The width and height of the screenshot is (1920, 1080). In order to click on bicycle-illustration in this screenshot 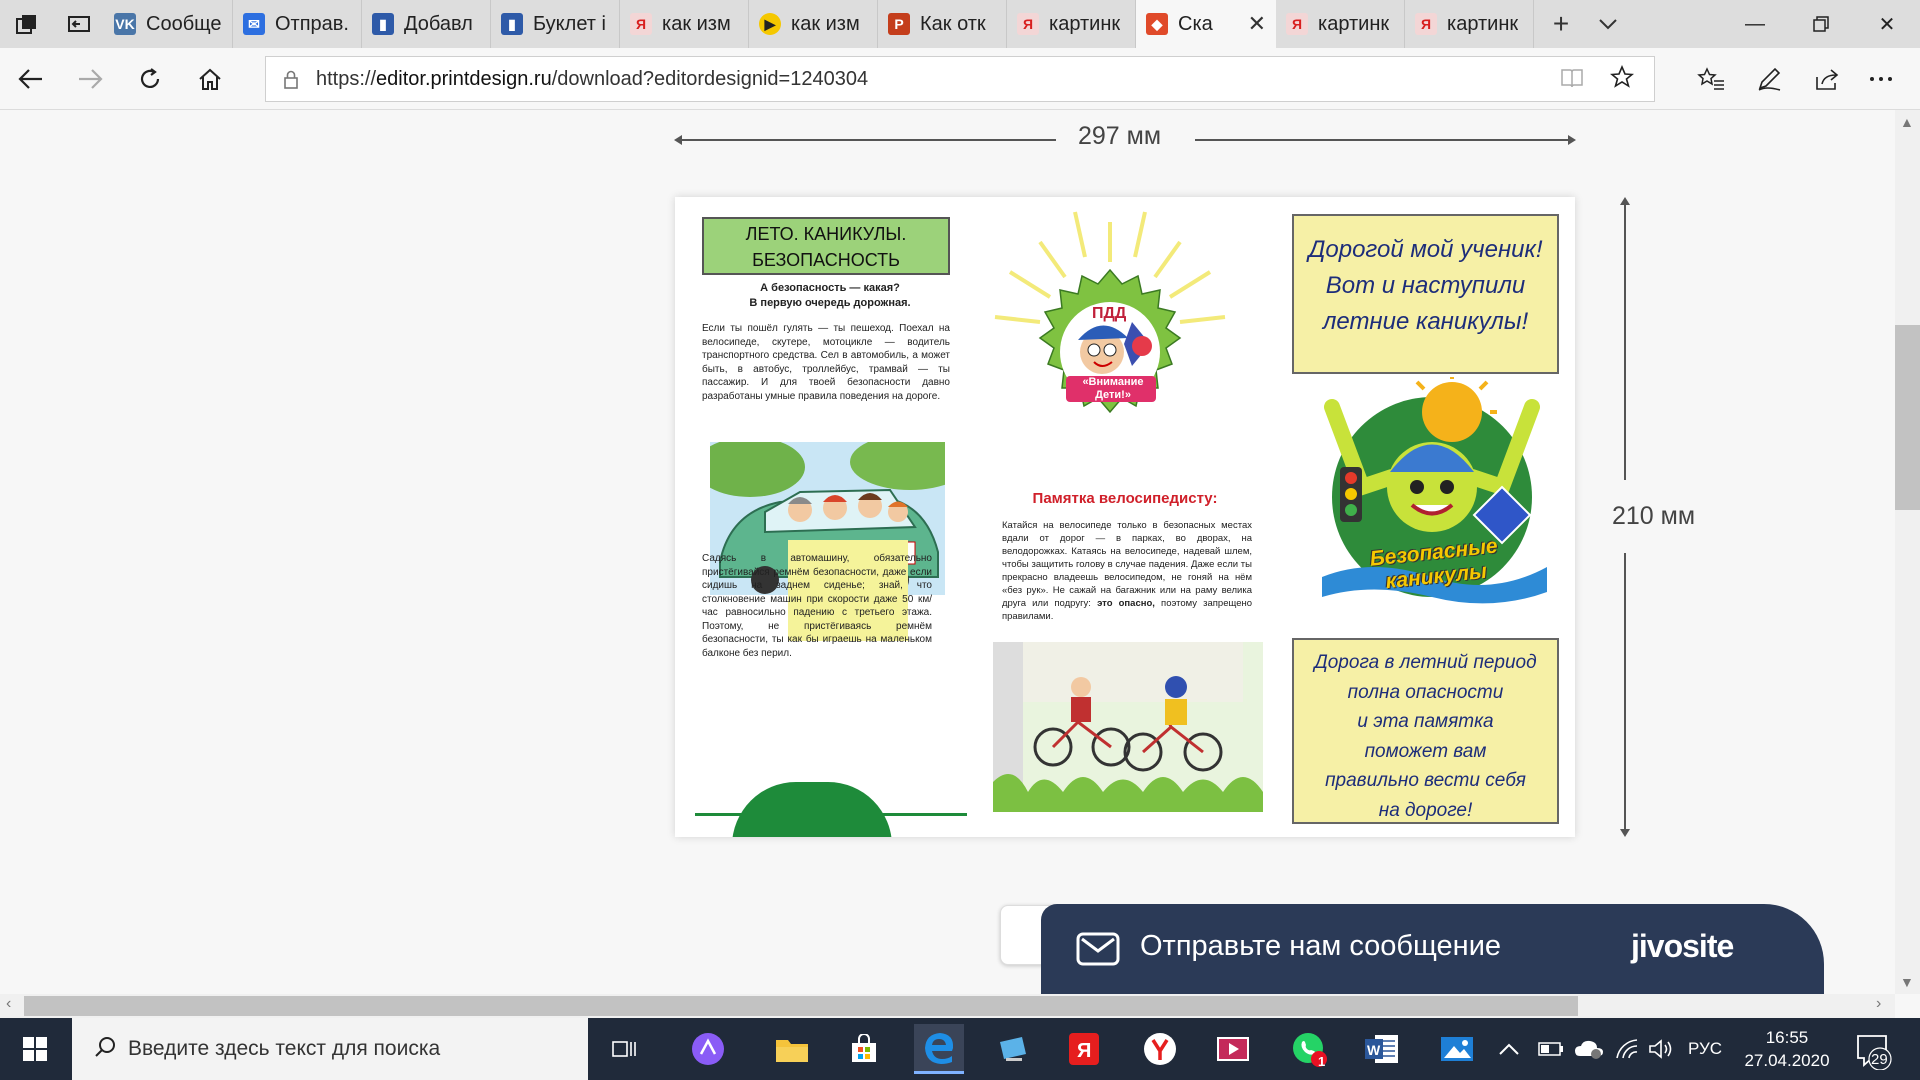, I will do `click(1128, 727)`.